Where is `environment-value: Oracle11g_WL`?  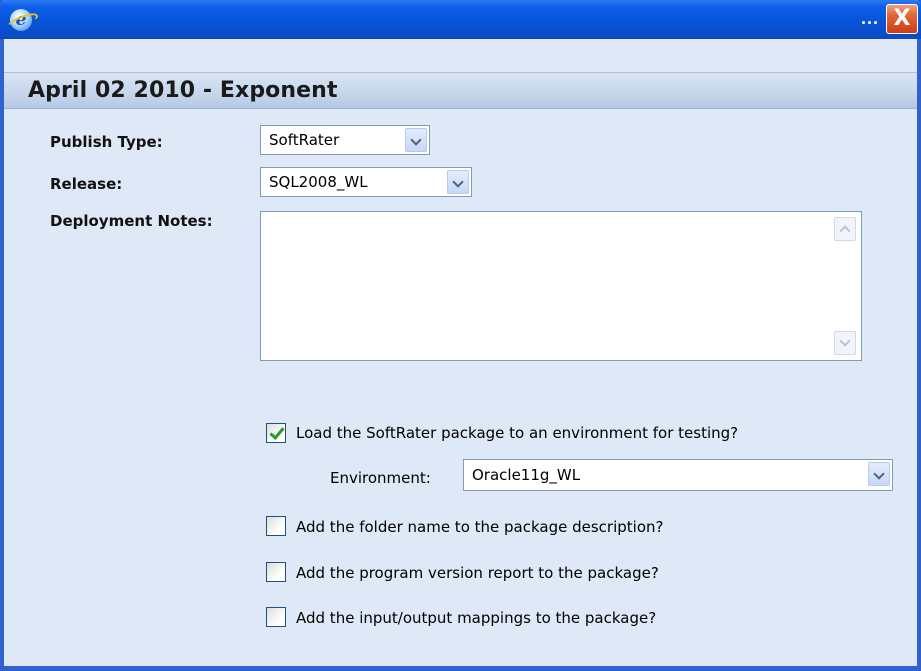 environment-value: Oracle11g_WL is located at coordinates (526, 475).